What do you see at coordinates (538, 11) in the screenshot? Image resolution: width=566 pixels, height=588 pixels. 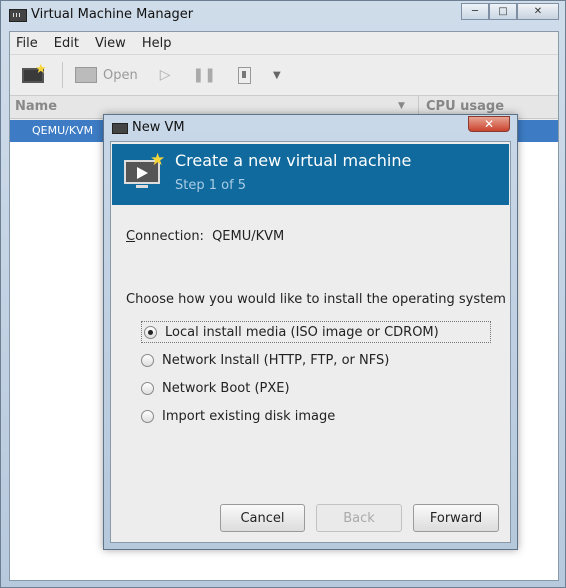 I see `close-button: ✕` at bounding box center [538, 11].